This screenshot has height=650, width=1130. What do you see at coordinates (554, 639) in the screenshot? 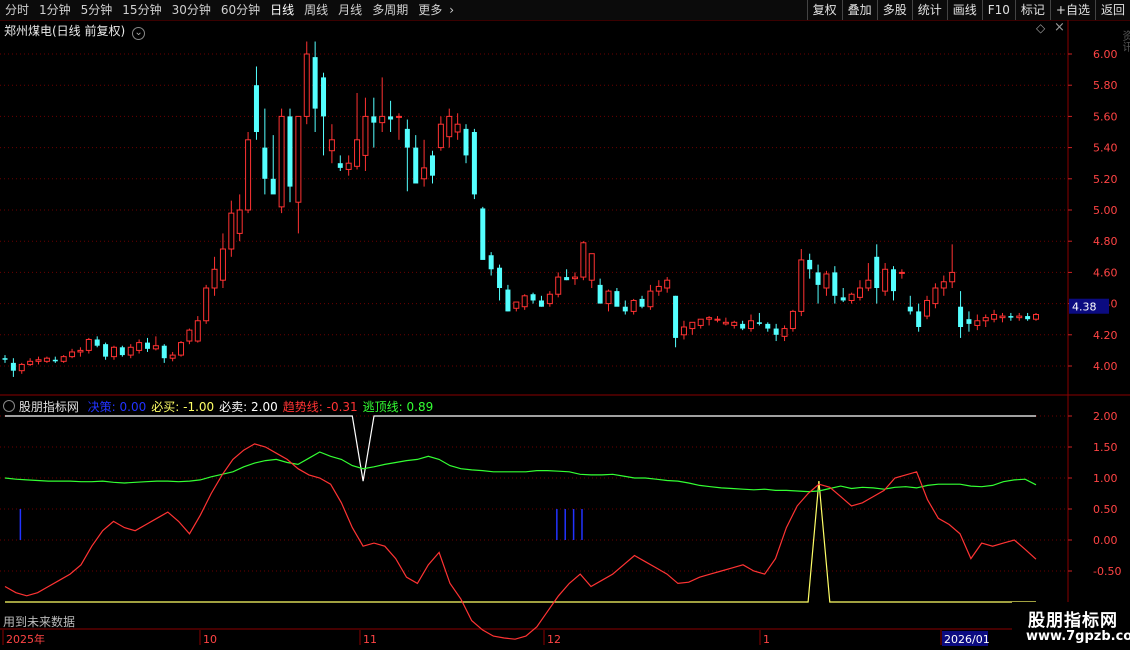
I see `time-axis-label: 12` at bounding box center [554, 639].